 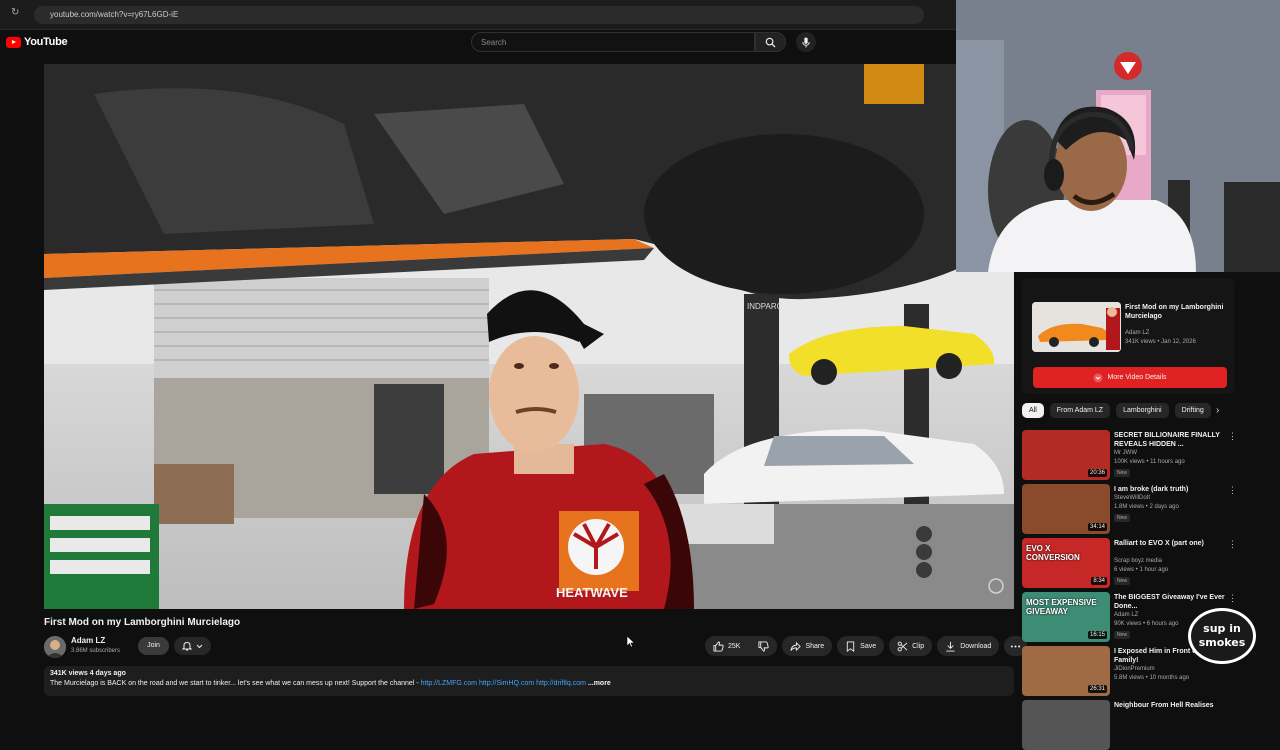 What do you see at coordinates (1118, 136) in the screenshot?
I see `streamer-webcam` at bounding box center [1118, 136].